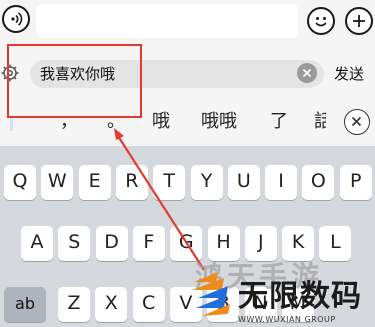  I want to click on brand-url: WWW.WUXIAN GROUP, so click(287, 319).